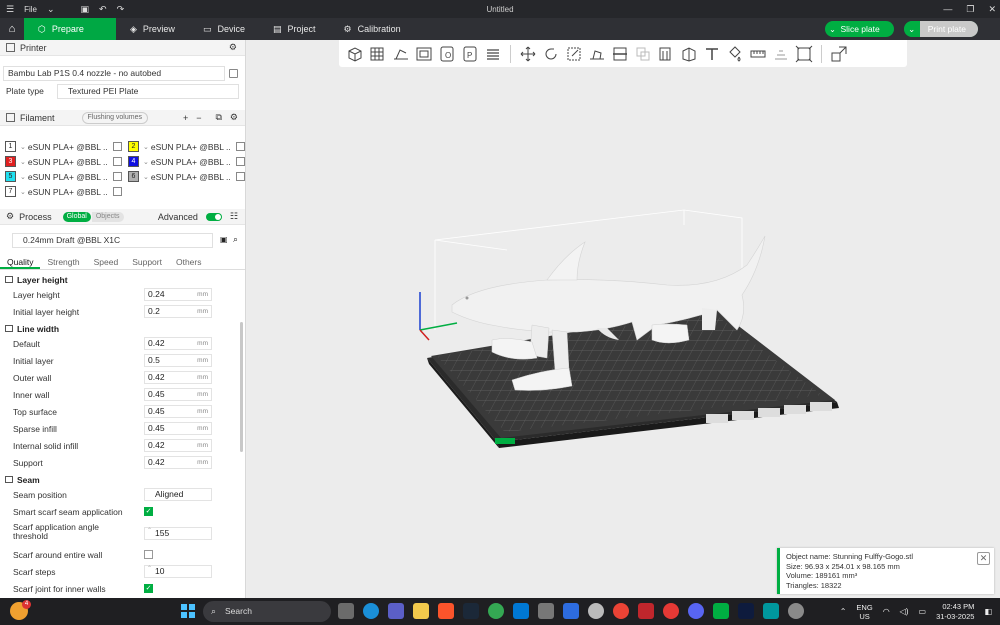 Image resolution: width=1000 pixels, height=625 pixels. I want to click on plate-label-tab, so click(505, 441).